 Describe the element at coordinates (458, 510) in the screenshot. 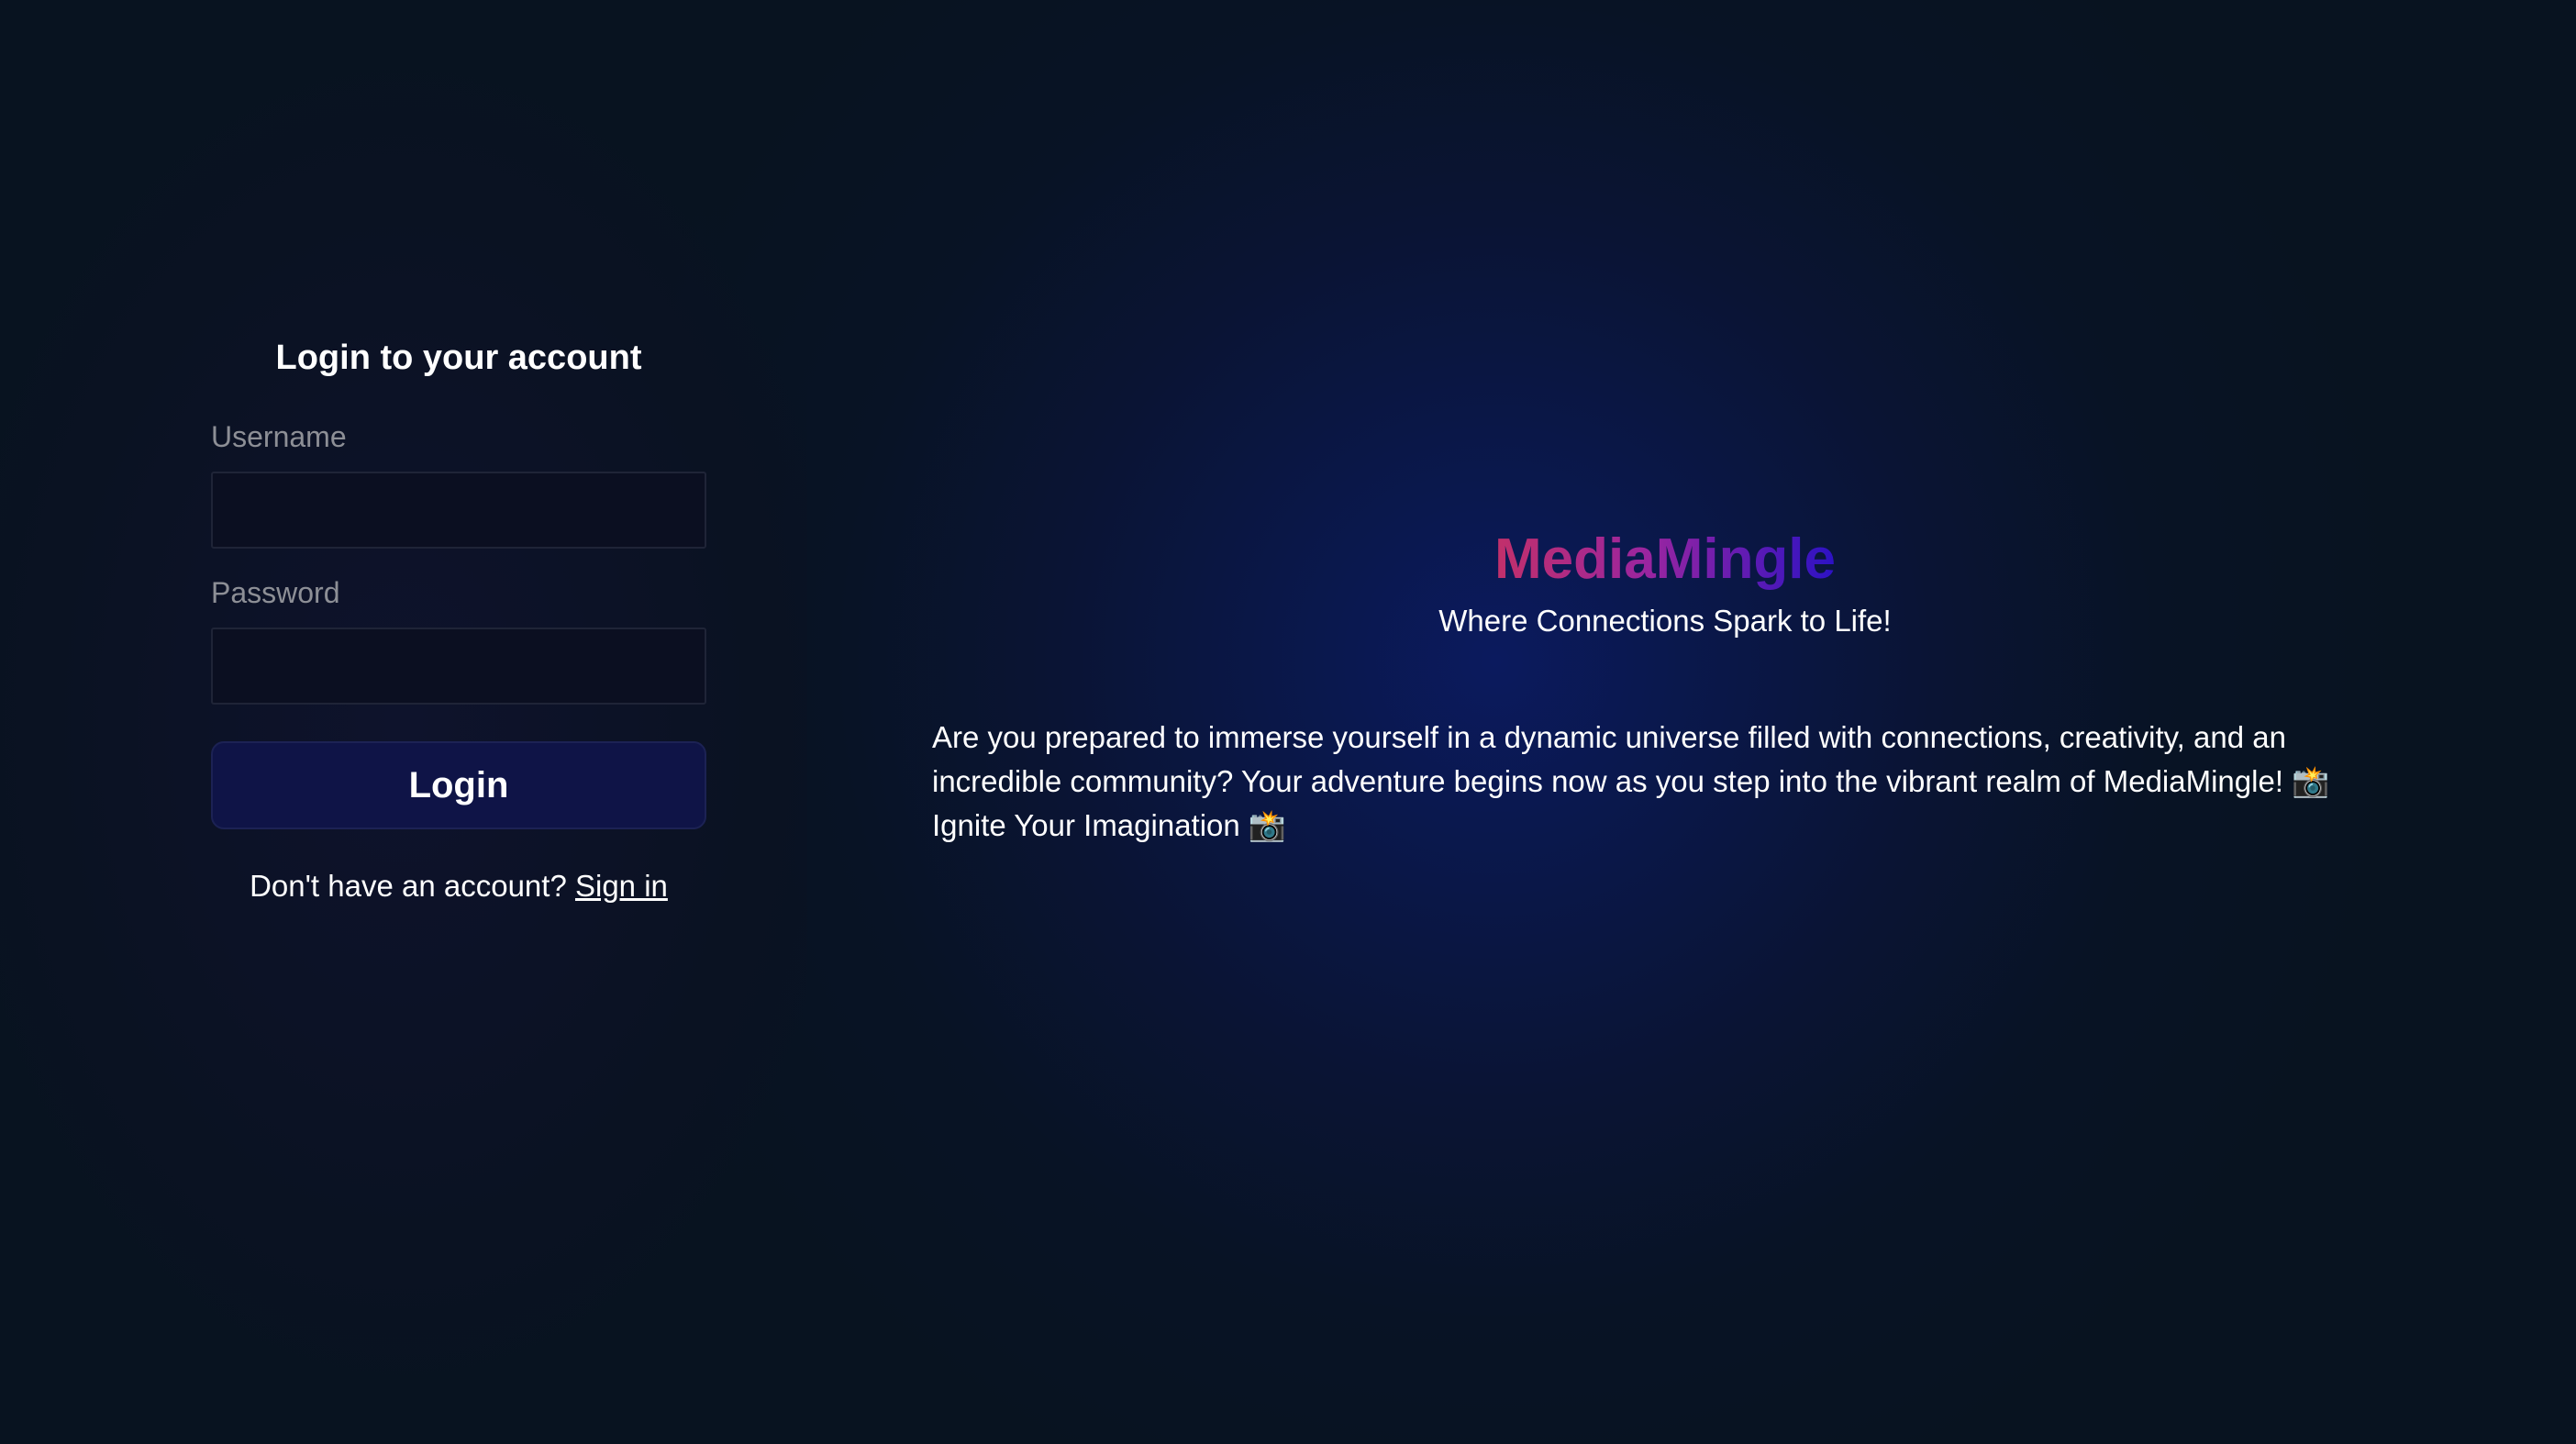

I see `username-input` at that location.